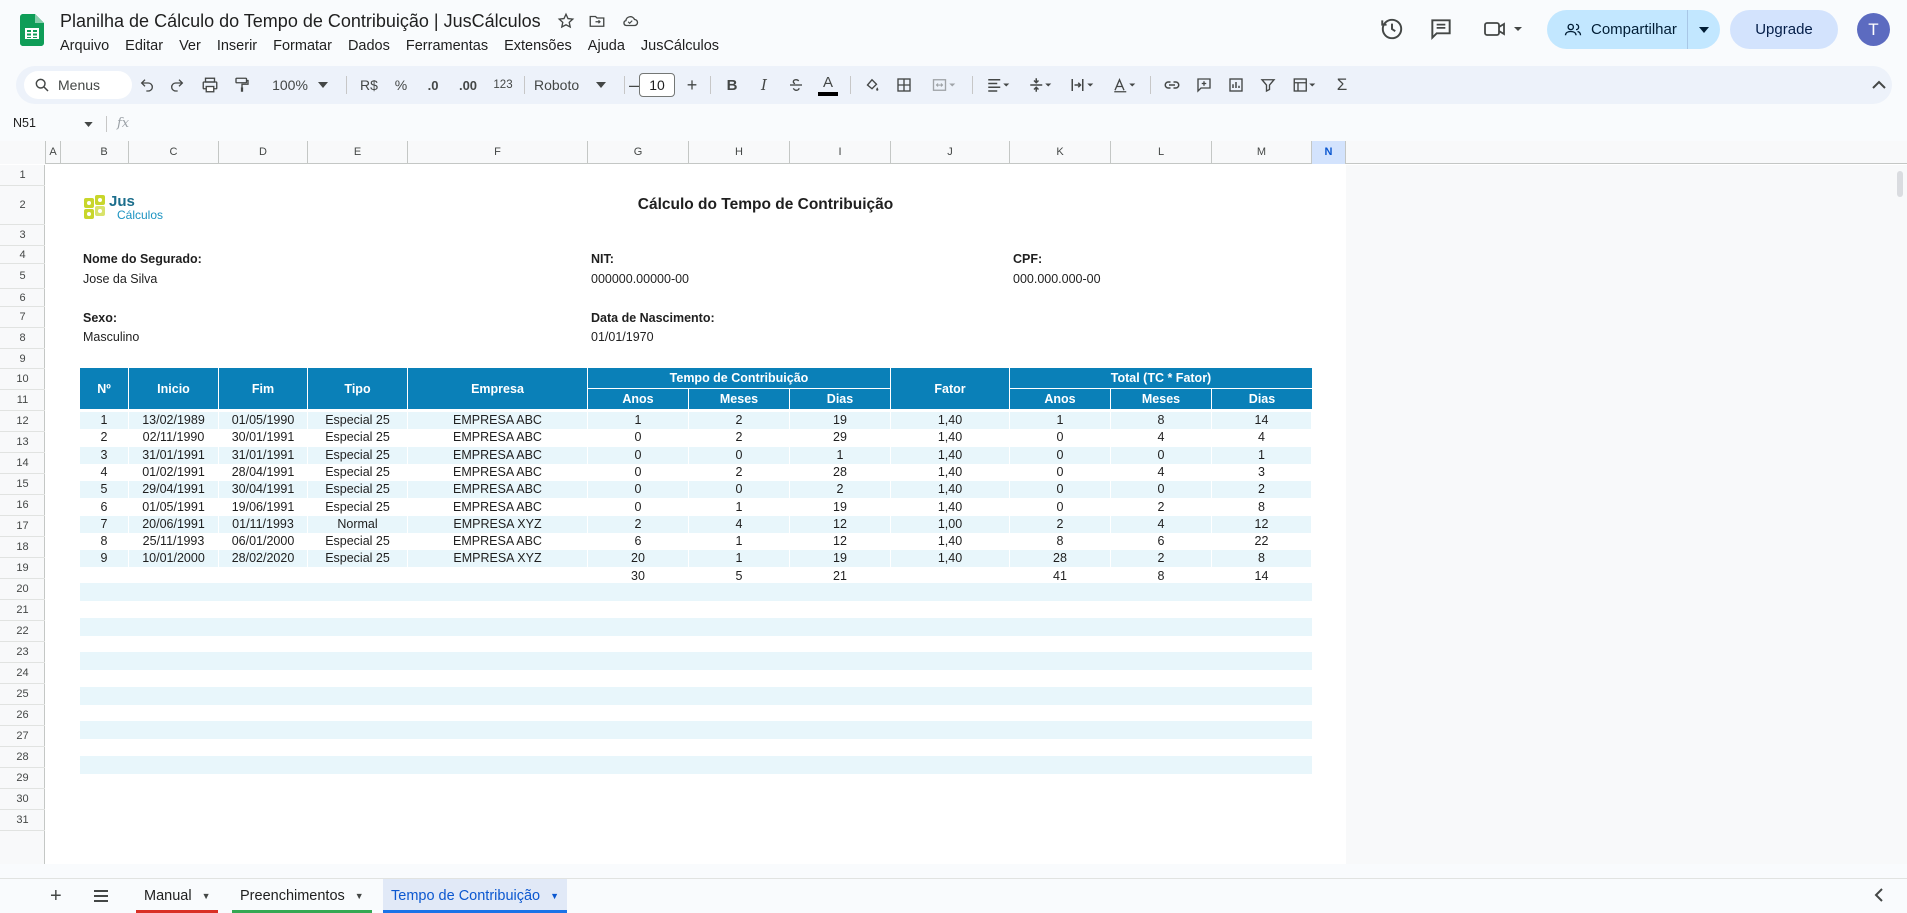 This screenshot has width=1907, height=913. Describe the element at coordinates (22, 298) in the screenshot. I see `row-header: 6` at that location.